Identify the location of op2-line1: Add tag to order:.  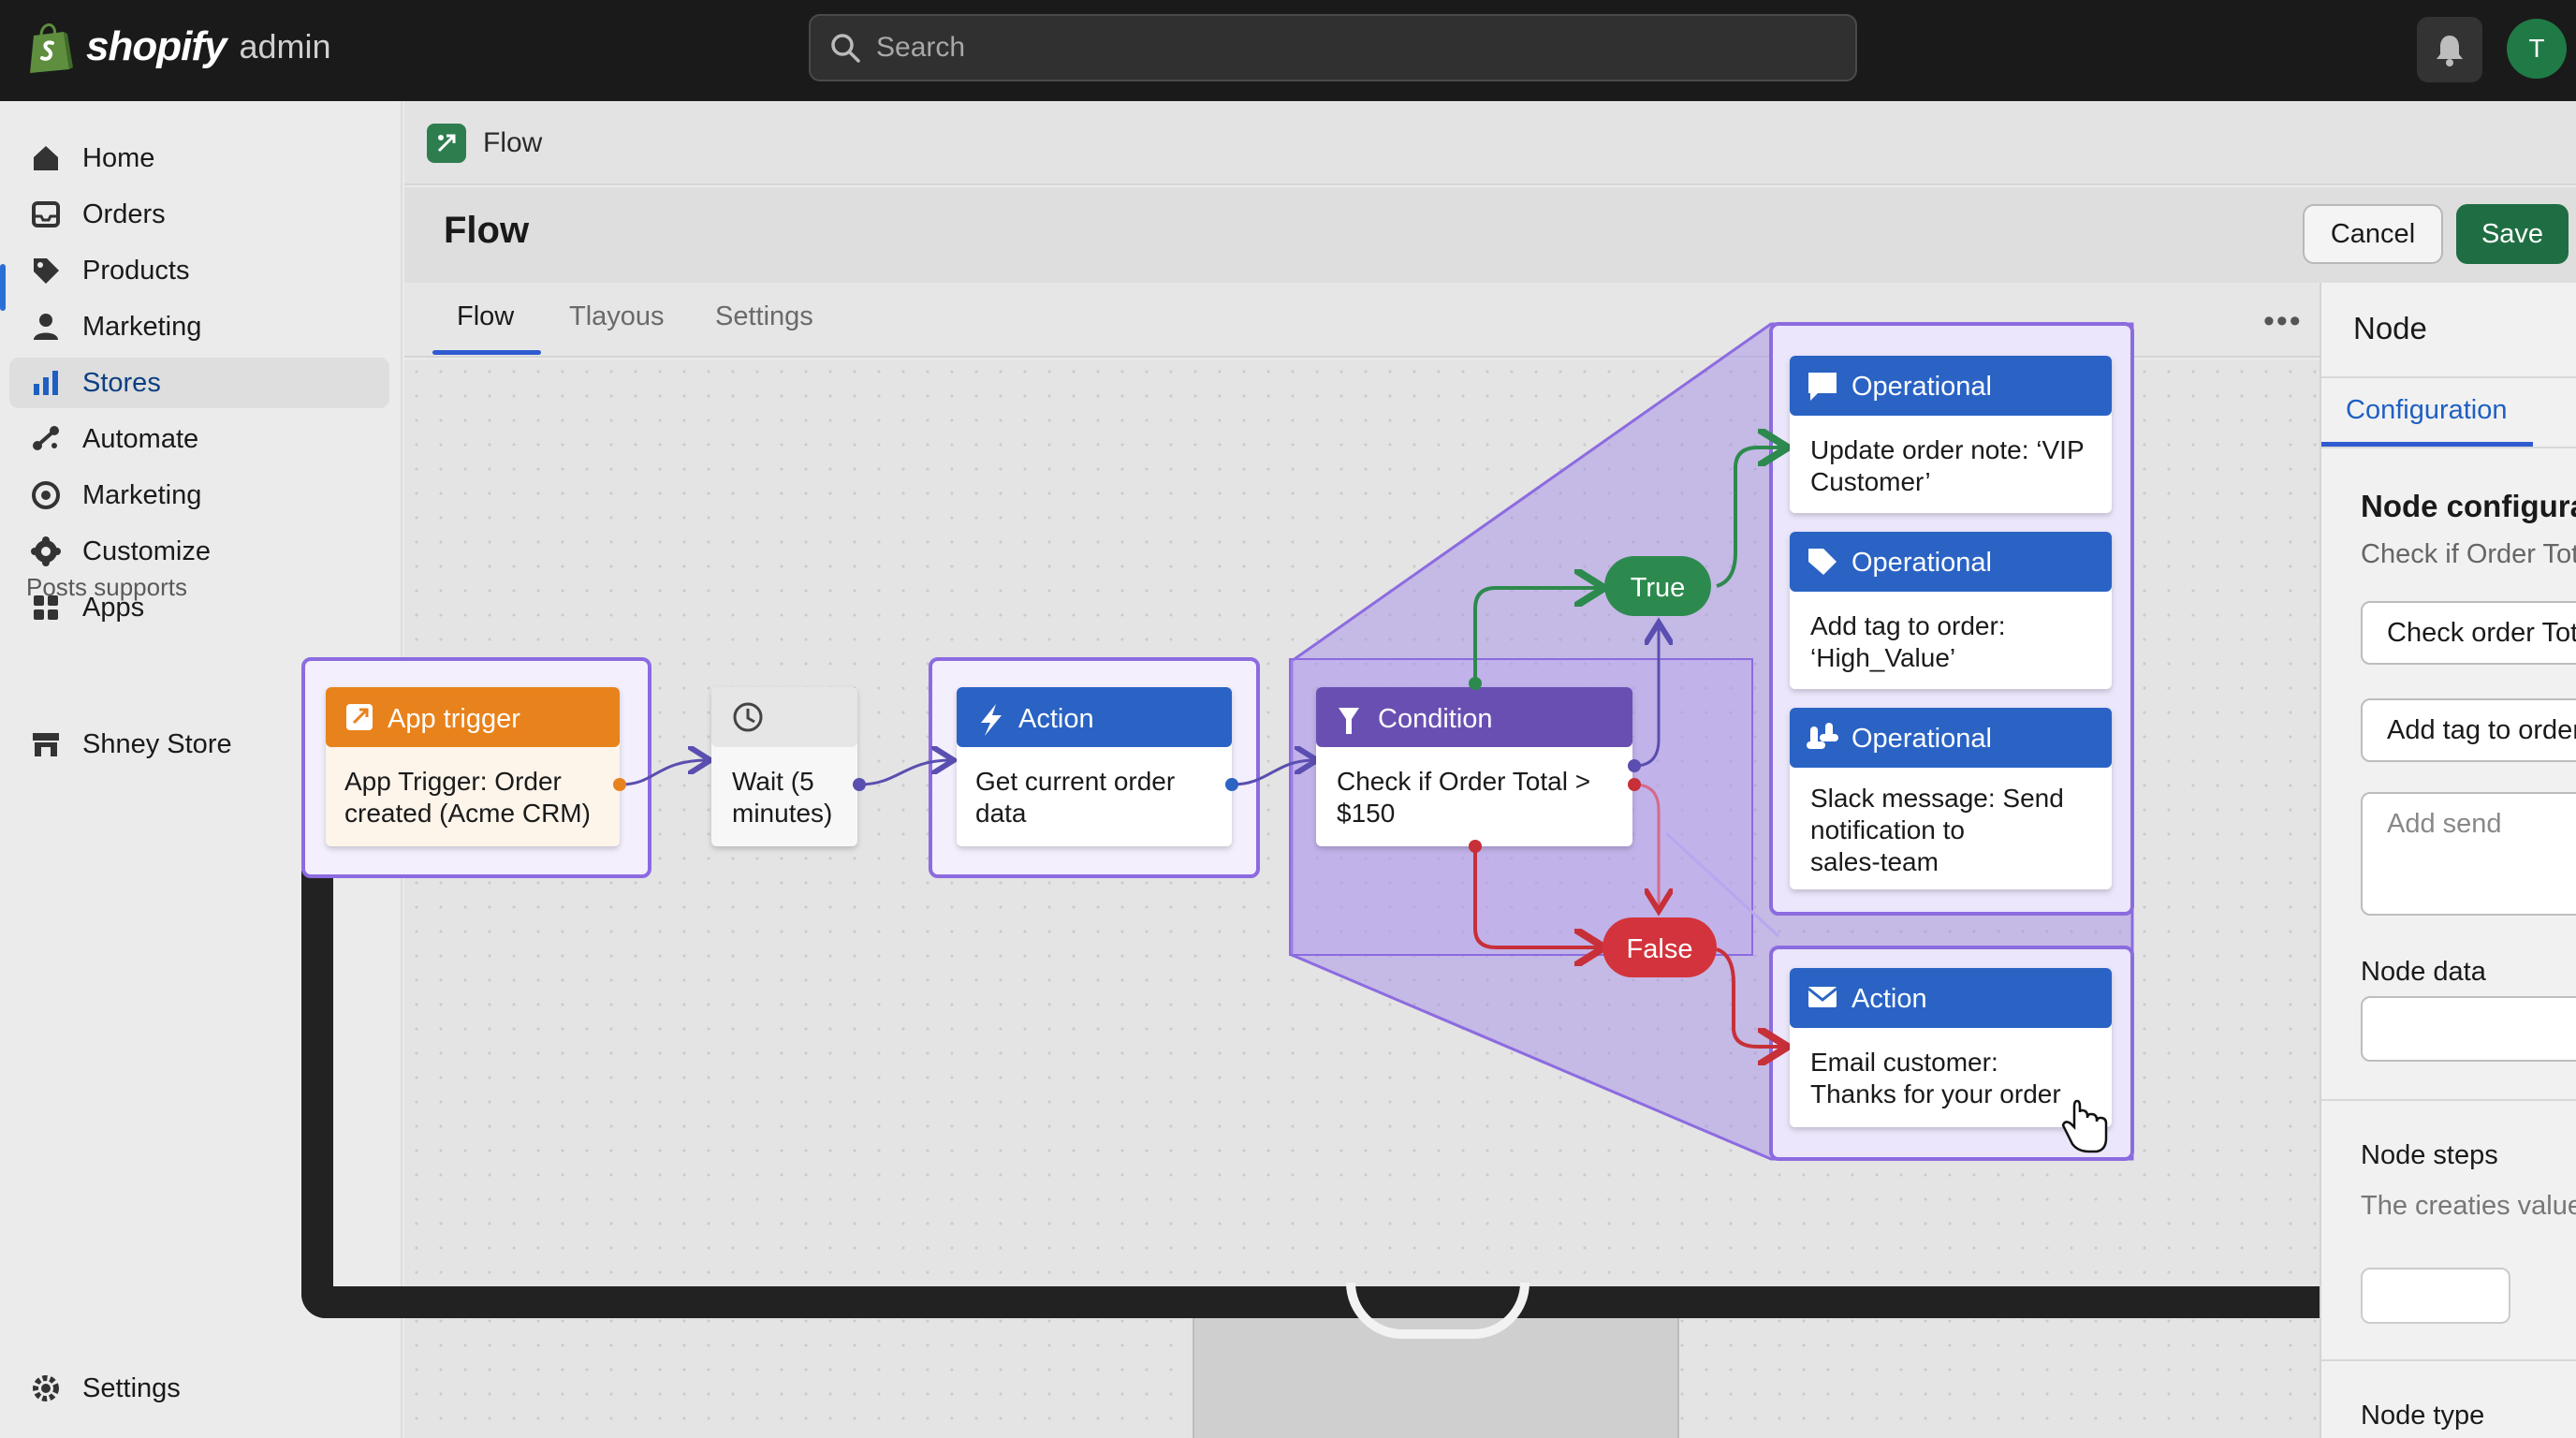
(1908, 625).